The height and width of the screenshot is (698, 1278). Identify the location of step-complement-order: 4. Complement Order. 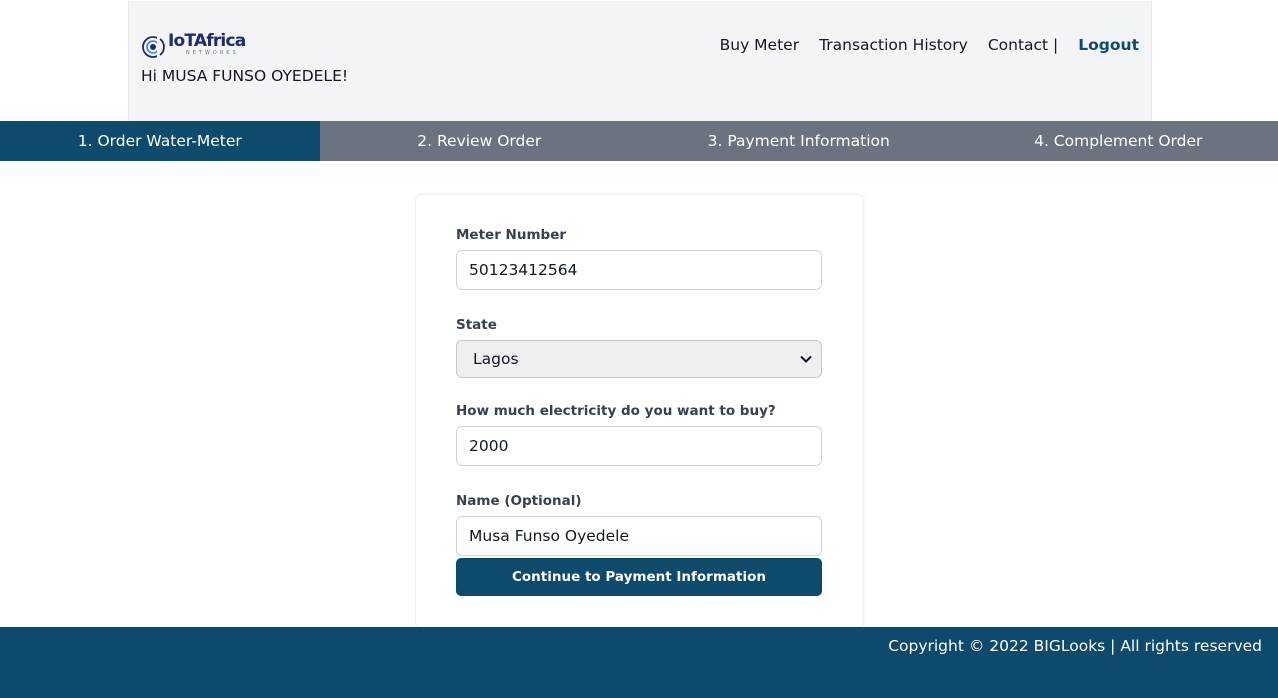
(1118, 141).